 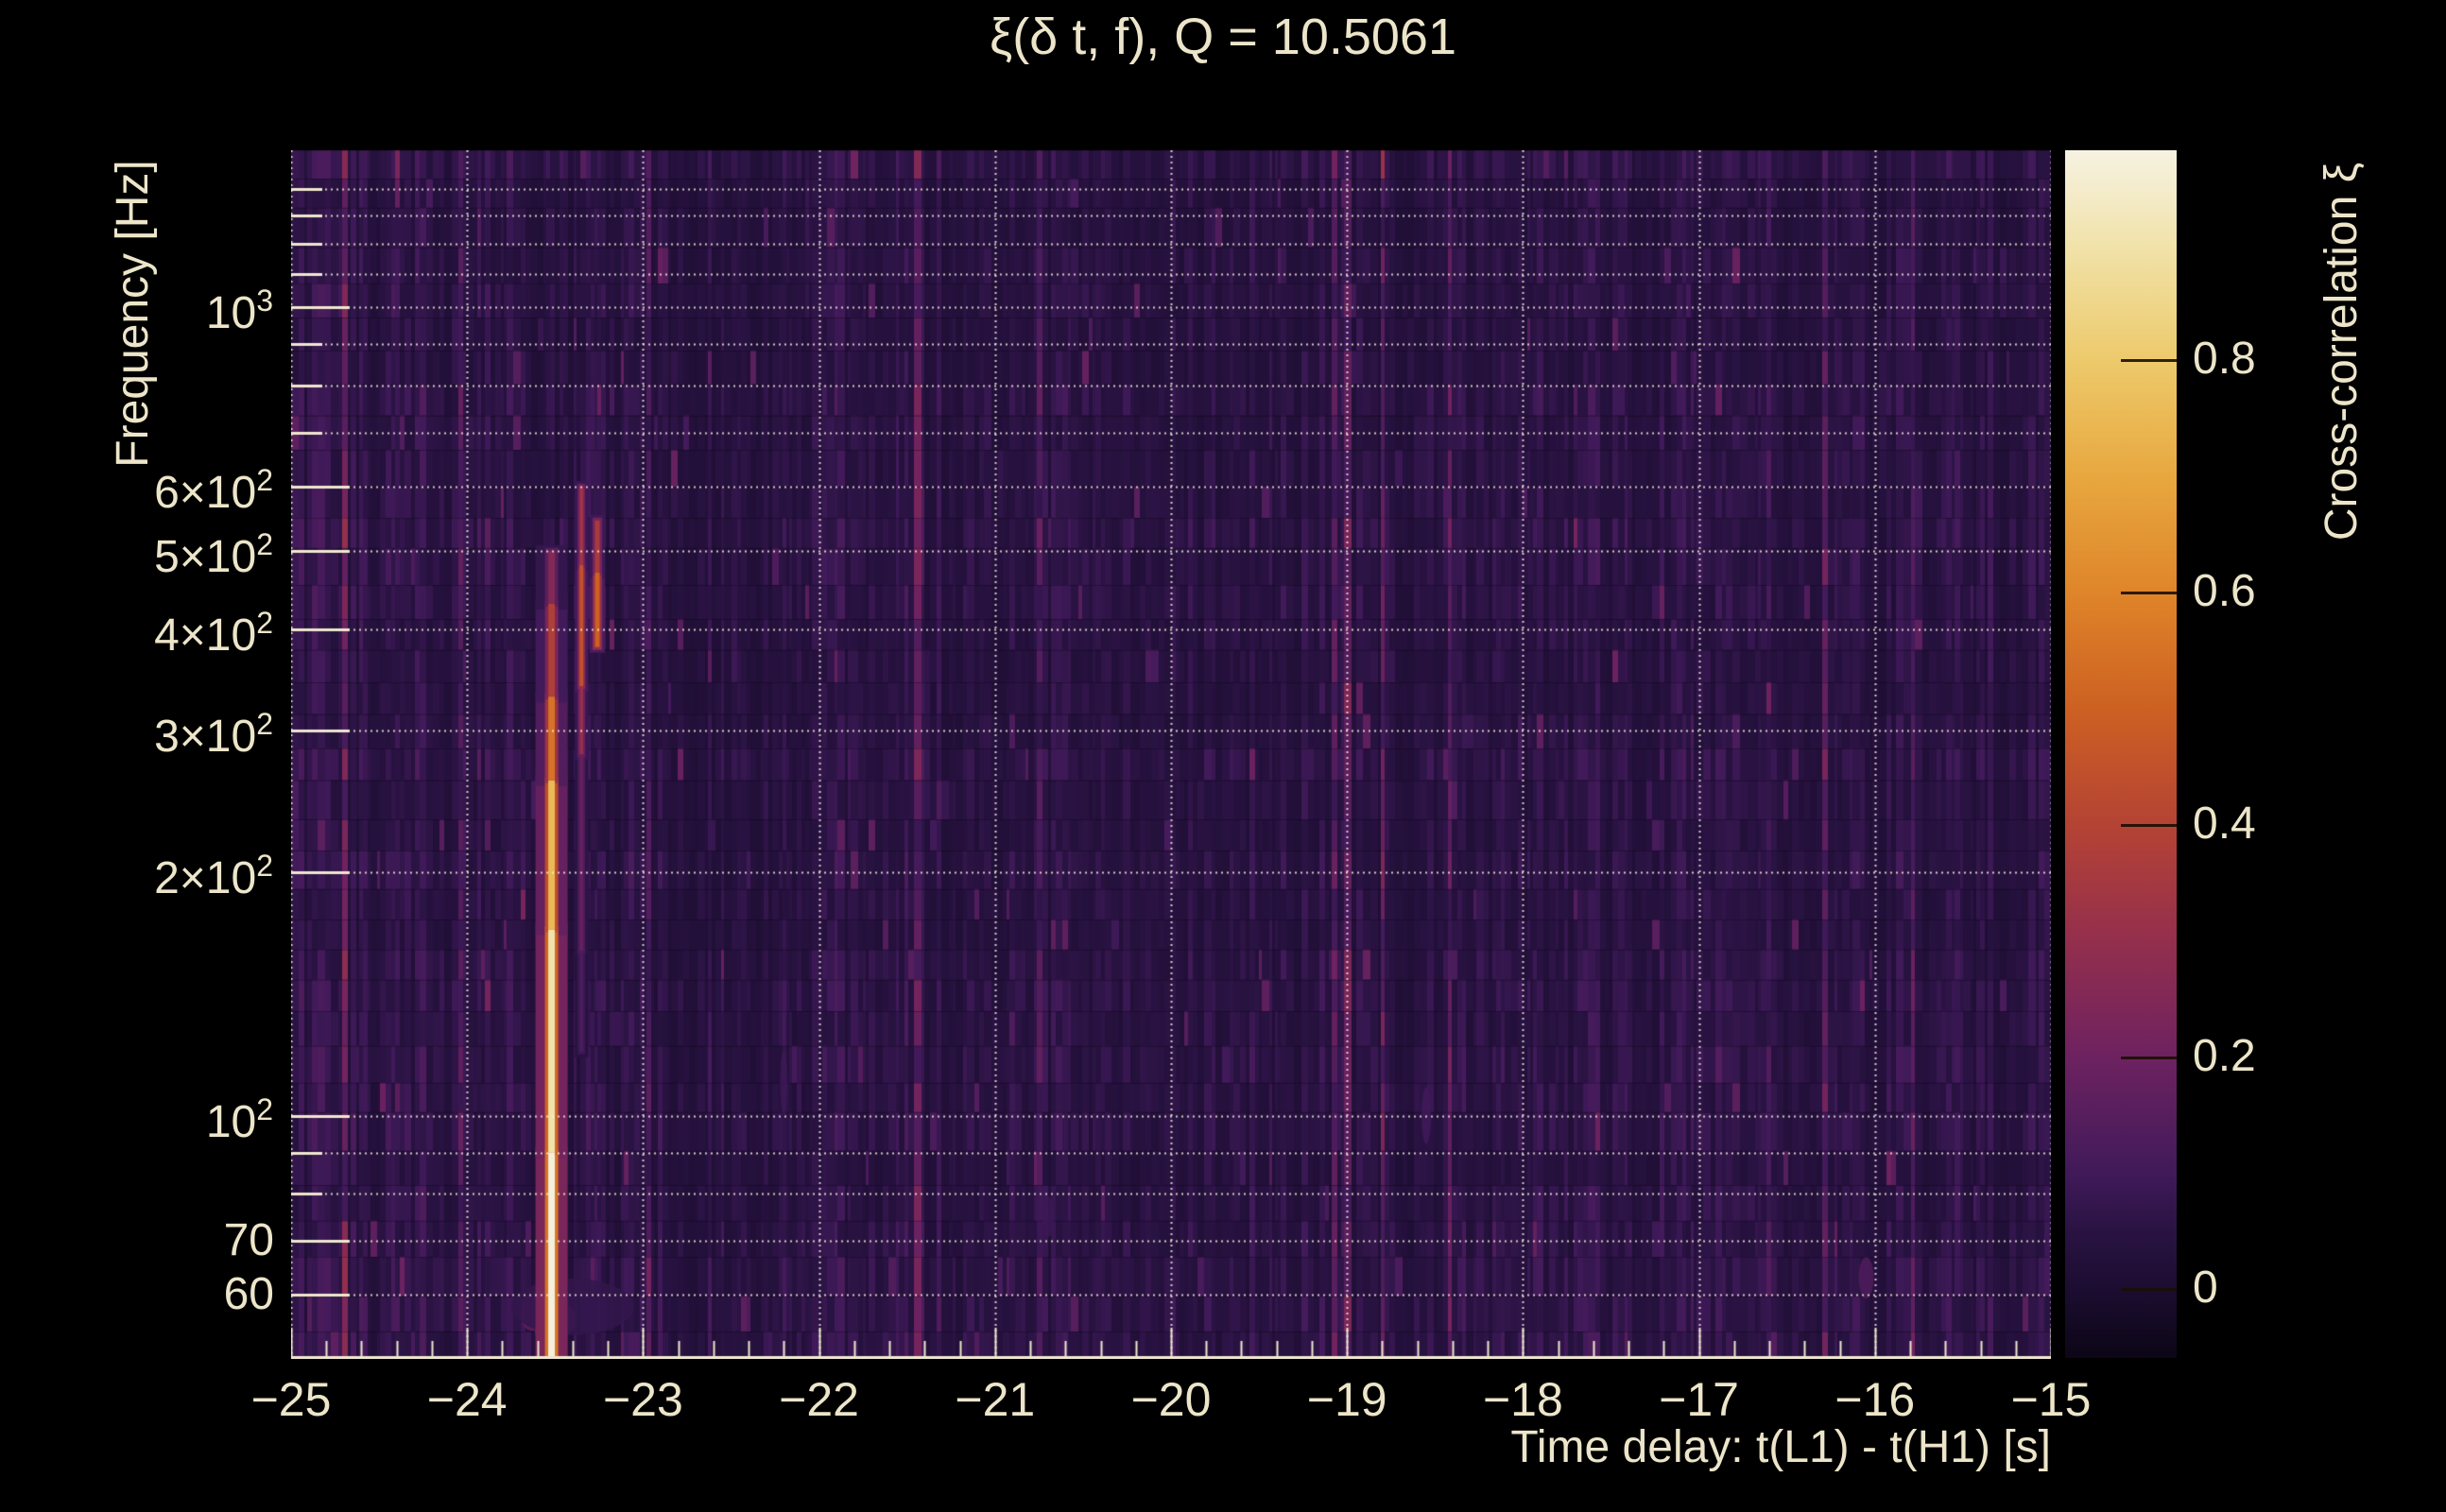 I want to click on y-tick-label: 102, so click(x=239, y=1119).